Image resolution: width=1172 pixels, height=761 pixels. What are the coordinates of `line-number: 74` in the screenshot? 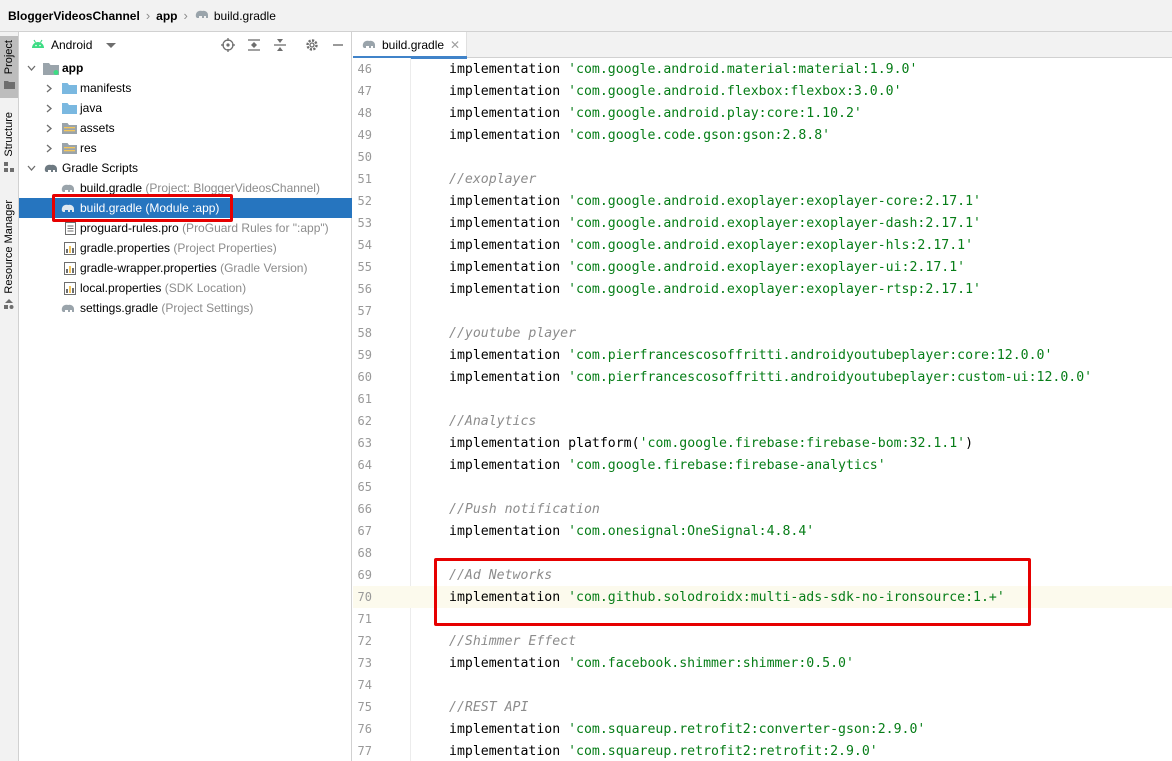 It's located at (364, 685).